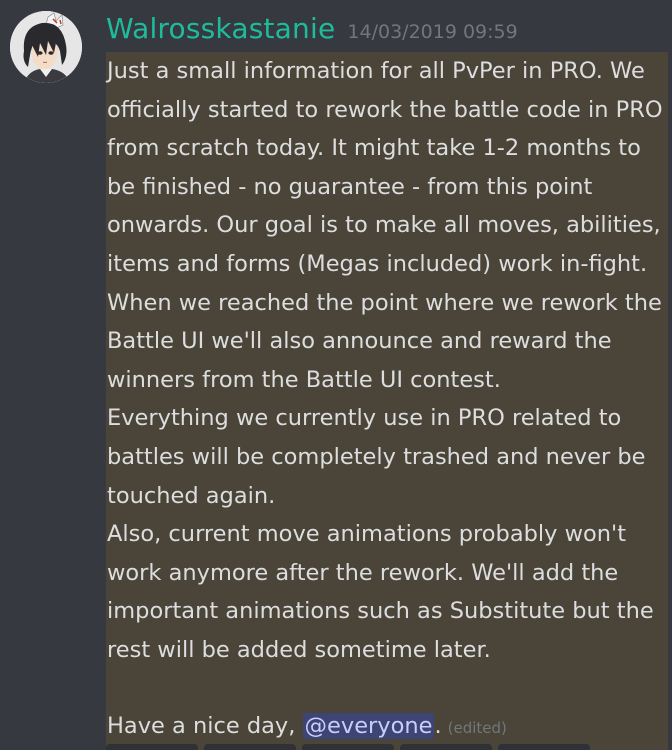  What do you see at coordinates (368, 726) in the screenshot?
I see `everyone-mention: @everyone` at bounding box center [368, 726].